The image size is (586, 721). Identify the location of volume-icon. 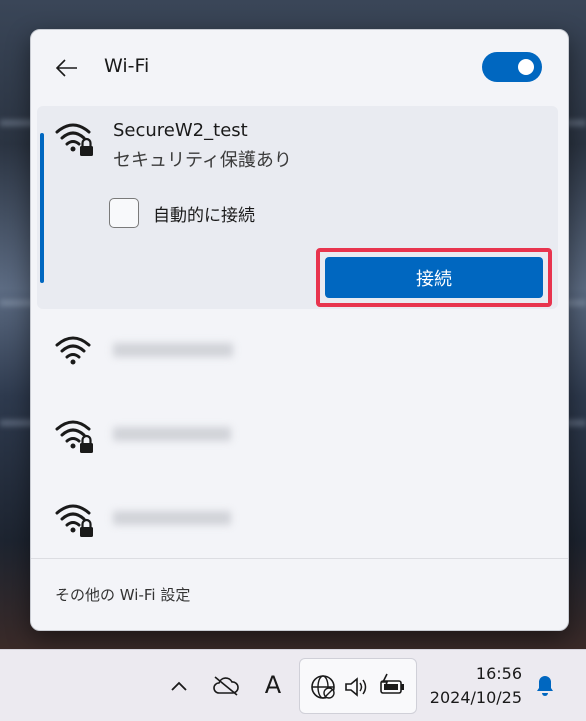
(356, 687).